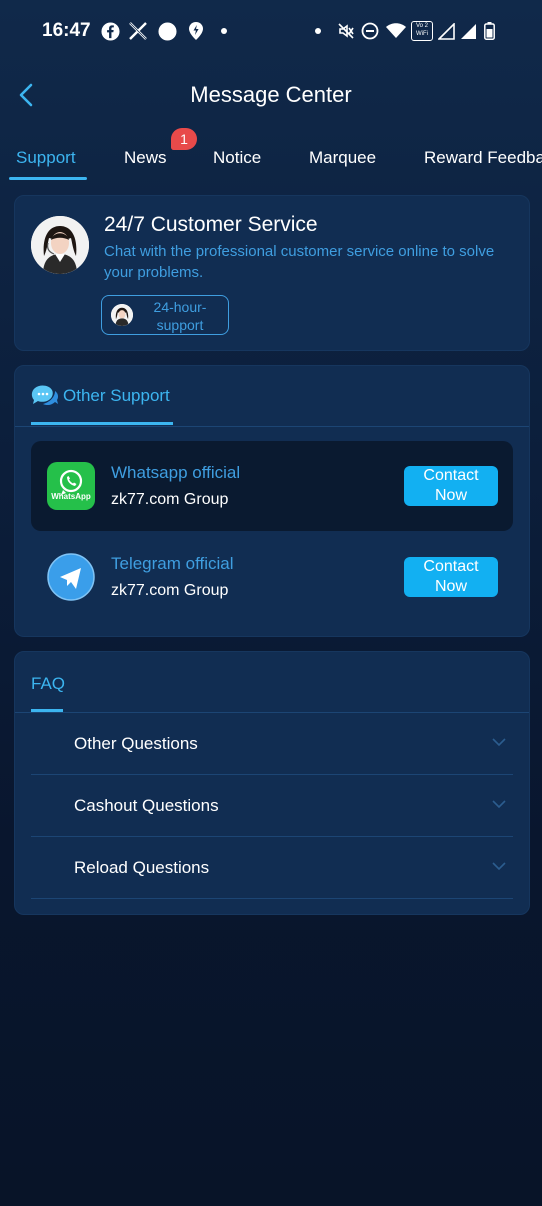 This screenshot has height=1206, width=542. I want to click on 24-hour-support-button: 24-hour-support, so click(165, 315).